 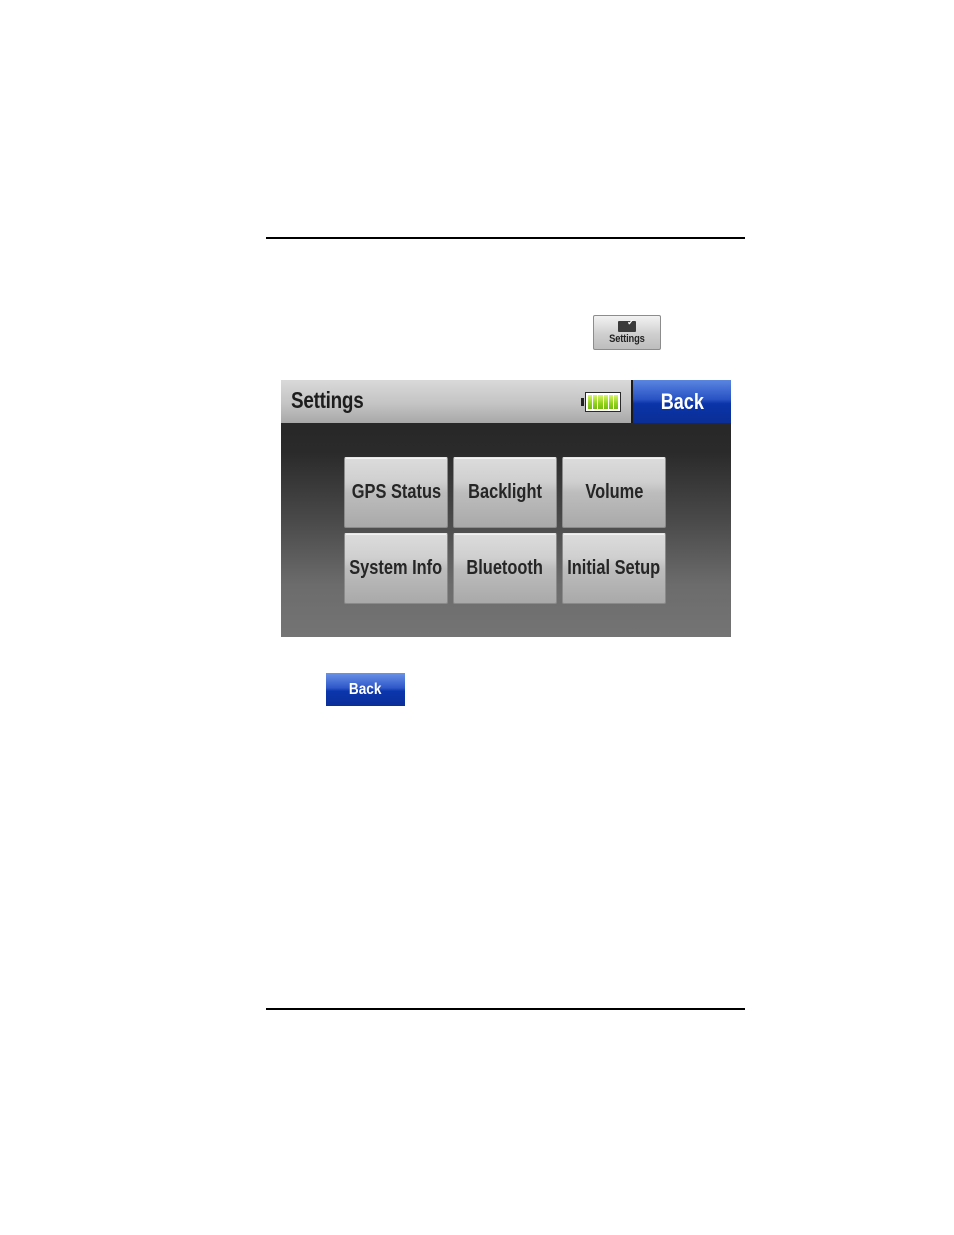 I want to click on battery-terminal, so click(x=582, y=402).